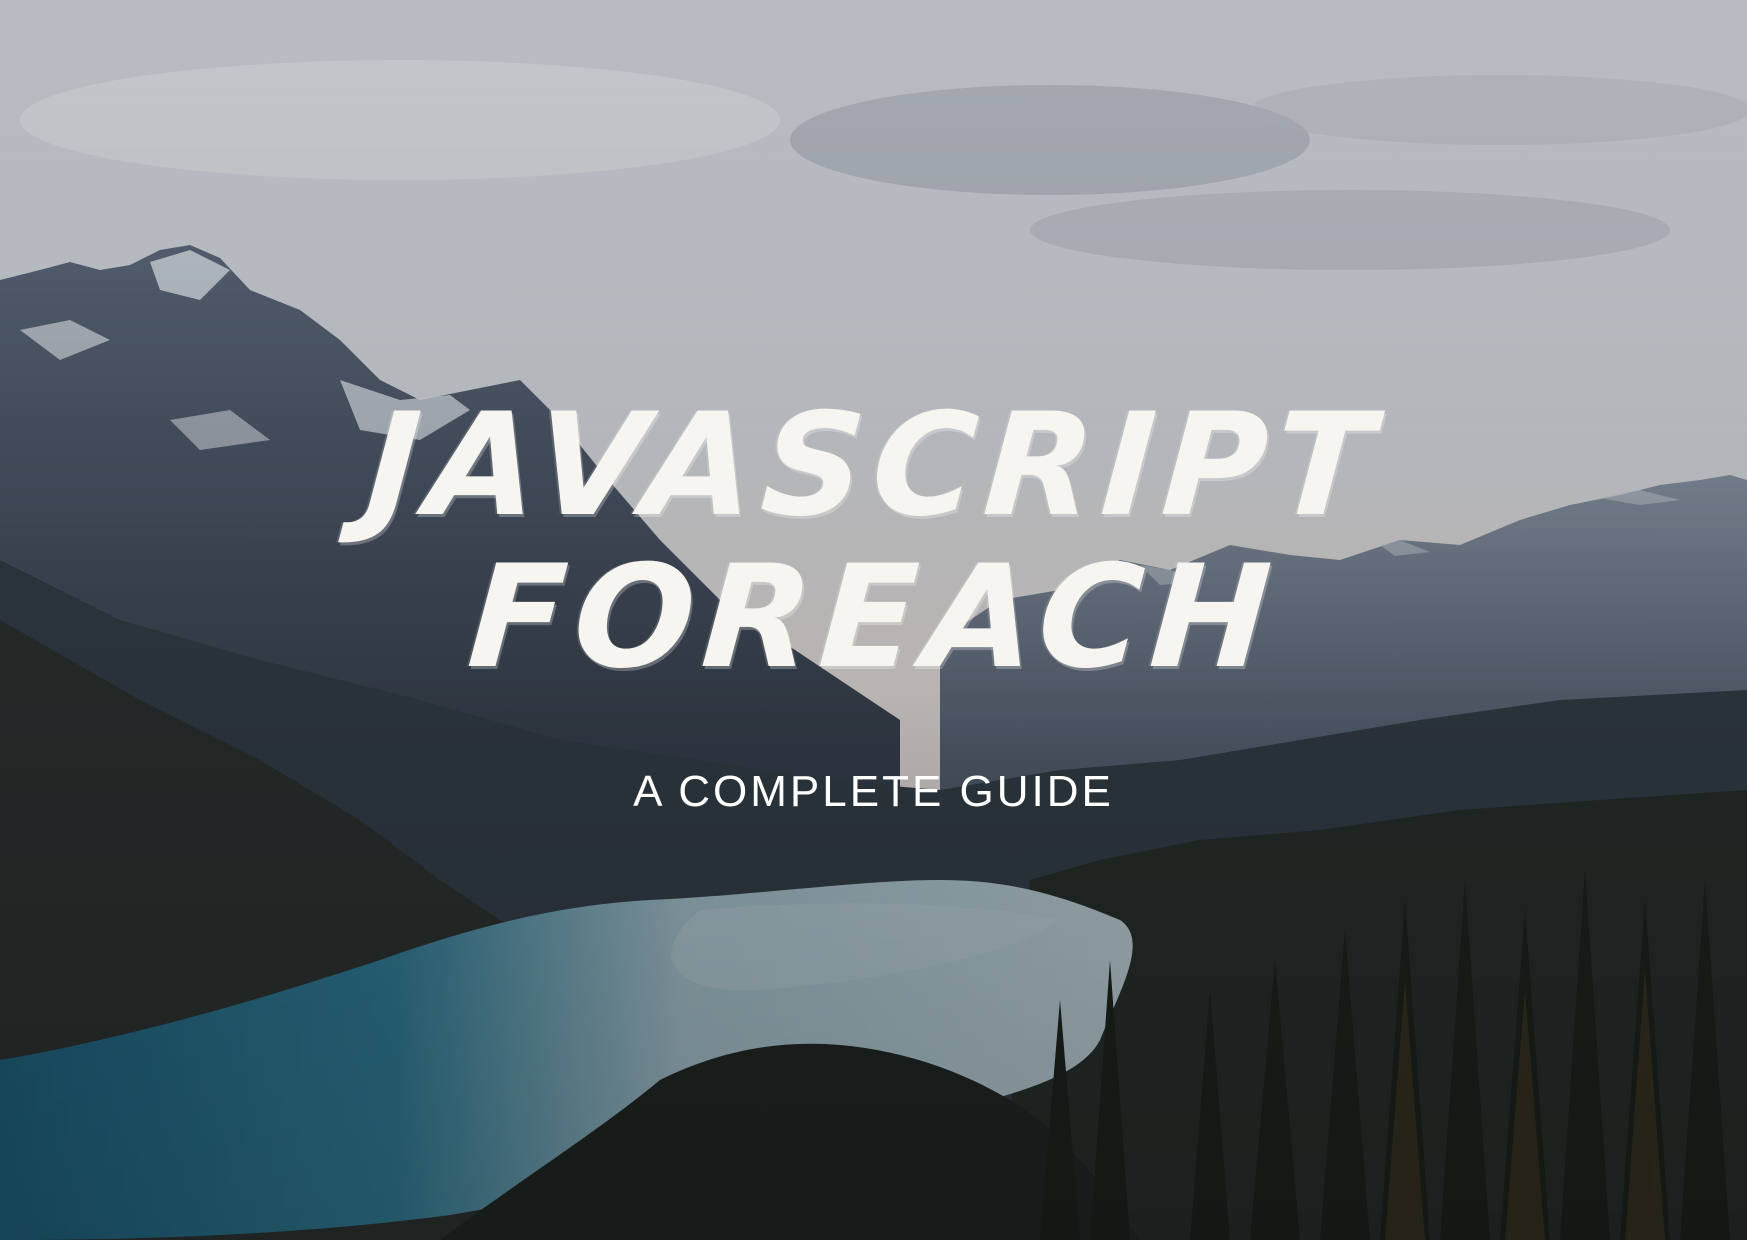  Describe the element at coordinates (873, 465) in the screenshot. I see `title-line-1: JAVASCRIPT` at that location.